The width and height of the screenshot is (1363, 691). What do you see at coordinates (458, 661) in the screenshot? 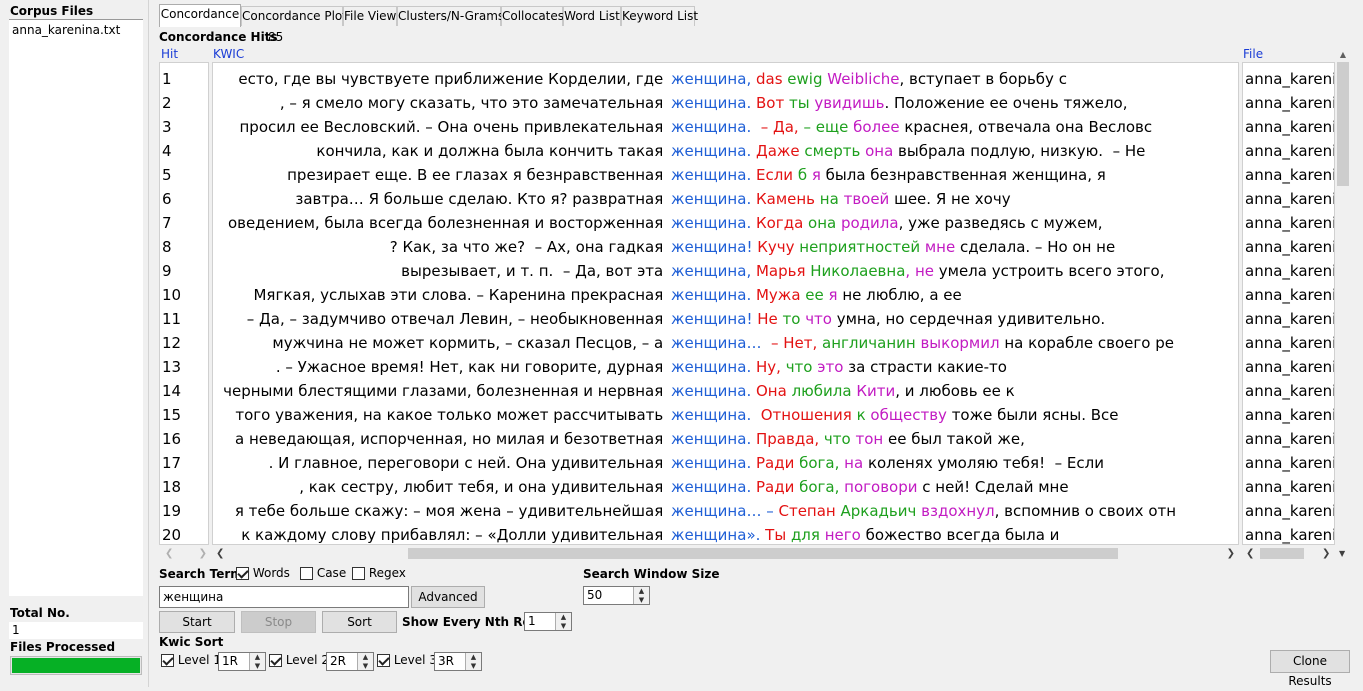
I see `level-3-spinner: 3R ▲ ▼` at bounding box center [458, 661].